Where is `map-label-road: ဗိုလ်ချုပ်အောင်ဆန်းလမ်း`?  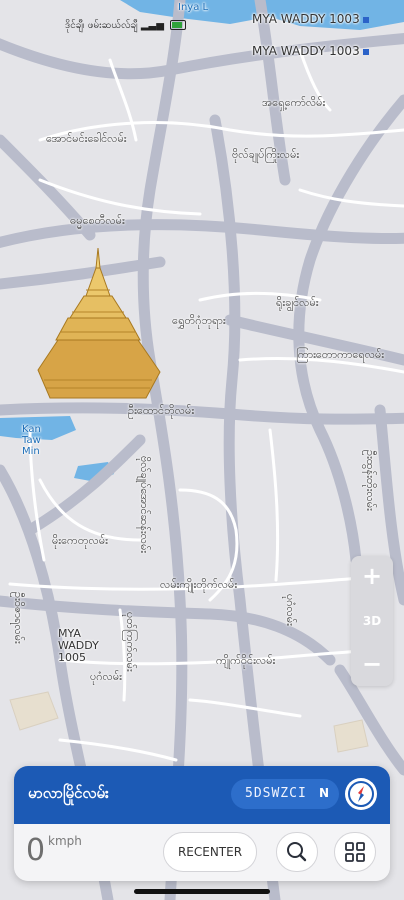 map-label-road: ဗိုလ်ချုပ်အောင်ဆန်းလမ်း is located at coordinates (144, 505).